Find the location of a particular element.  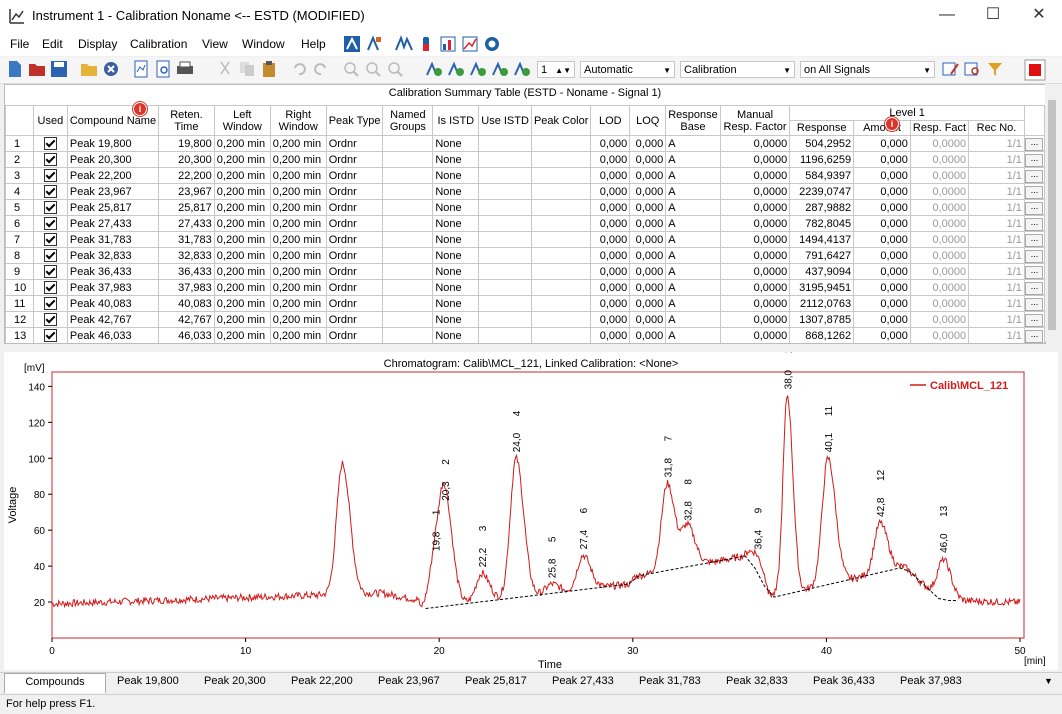

used-checkbox is located at coordinates (50, 255).